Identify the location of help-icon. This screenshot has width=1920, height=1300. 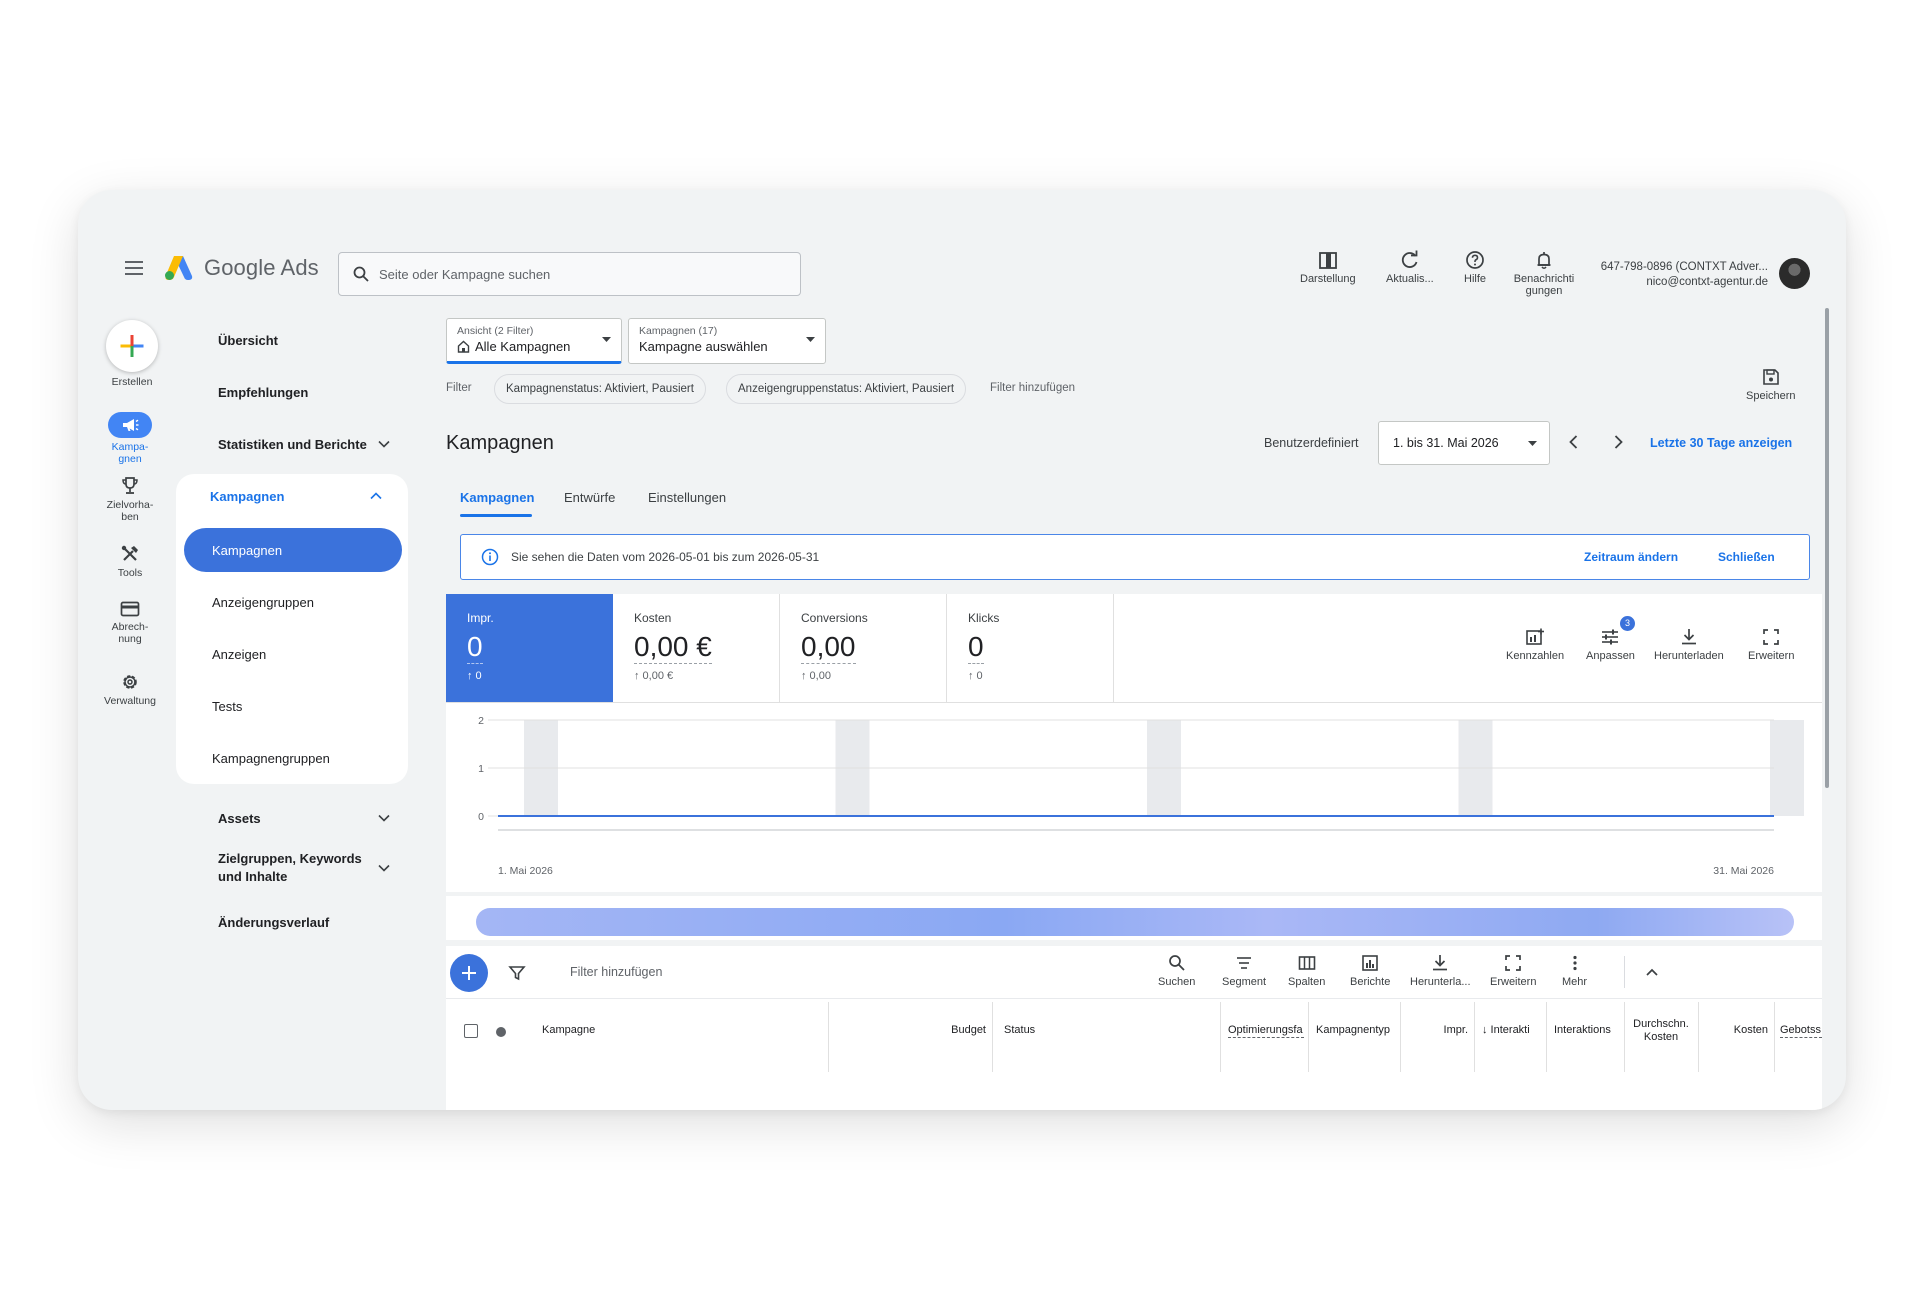
(1475, 260).